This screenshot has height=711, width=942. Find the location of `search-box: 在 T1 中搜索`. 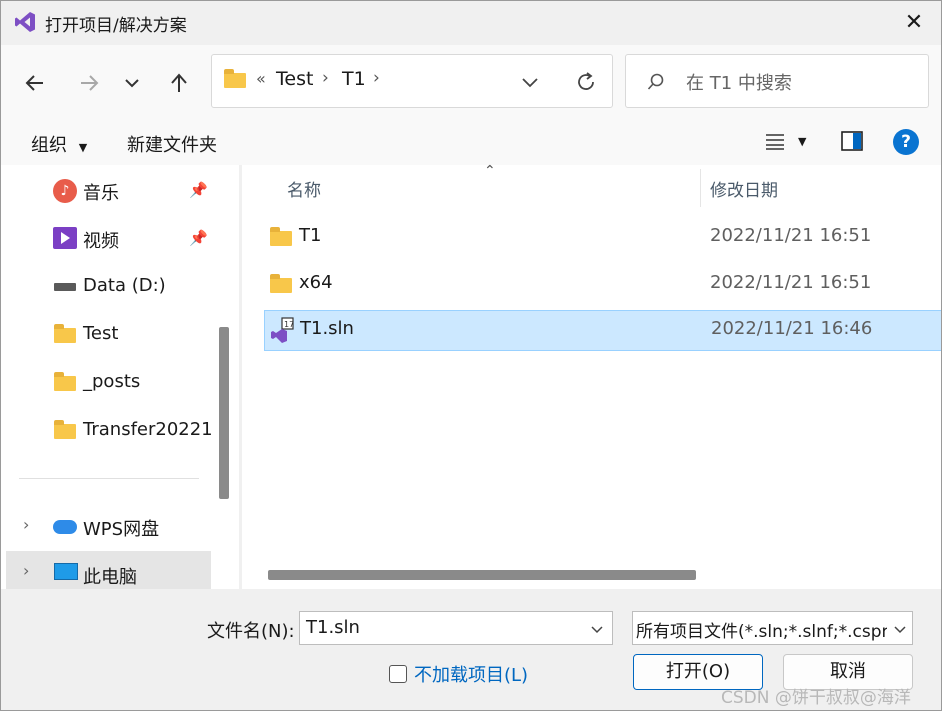

search-box: 在 T1 中搜索 is located at coordinates (777, 81).